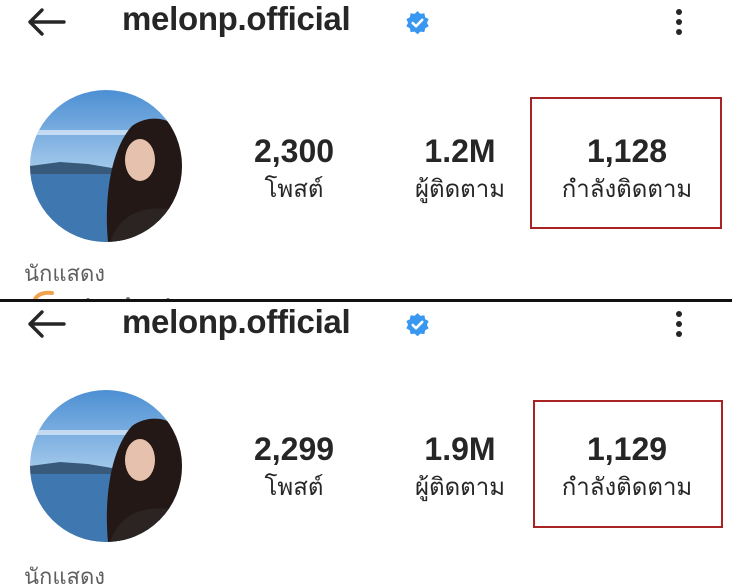 Image resolution: width=732 pixels, height=584 pixels. What do you see at coordinates (294, 151) in the screenshot?
I see `posts-count: 2,300` at bounding box center [294, 151].